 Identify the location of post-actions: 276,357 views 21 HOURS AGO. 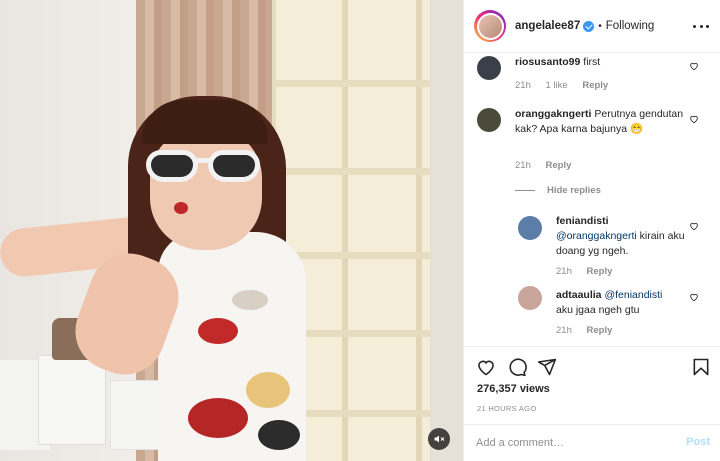
(592, 386).